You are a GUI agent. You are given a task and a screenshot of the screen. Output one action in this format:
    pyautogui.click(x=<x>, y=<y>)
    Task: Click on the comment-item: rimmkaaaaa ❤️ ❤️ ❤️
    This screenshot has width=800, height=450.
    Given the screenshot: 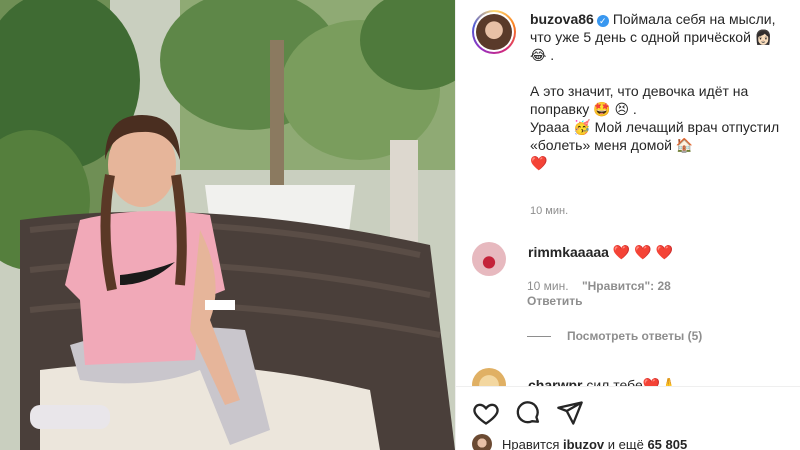 What is the action you would take?
    pyautogui.click(x=632, y=259)
    